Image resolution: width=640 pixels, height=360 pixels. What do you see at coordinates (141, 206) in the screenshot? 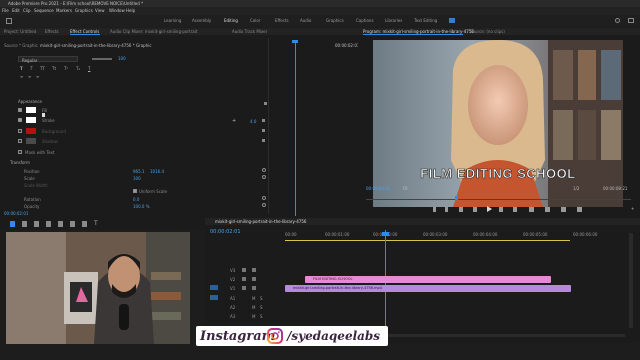
I see `opacity-value: 100.0 %` at bounding box center [141, 206].